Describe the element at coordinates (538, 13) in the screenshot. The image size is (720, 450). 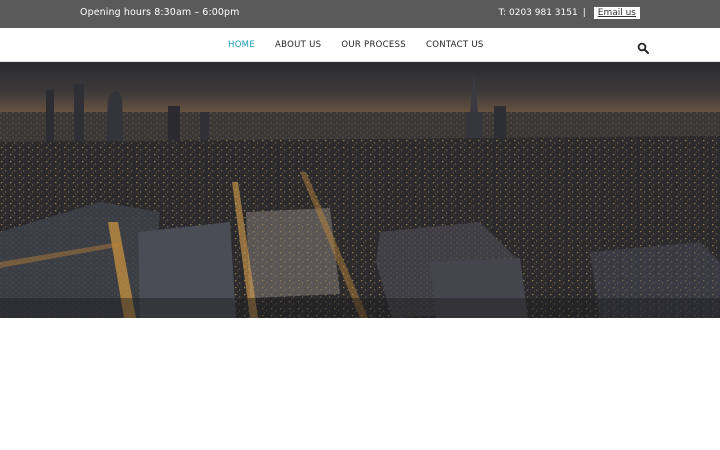
I see `phone-number: T: 0203 981 3151` at that location.